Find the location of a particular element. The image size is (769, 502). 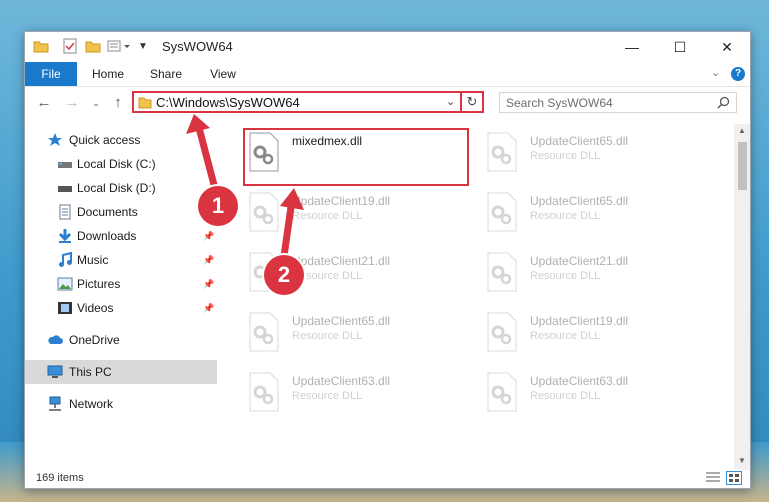

file-item: UpdateClient19.dll Resource DLL is located at coordinates (597, 336).